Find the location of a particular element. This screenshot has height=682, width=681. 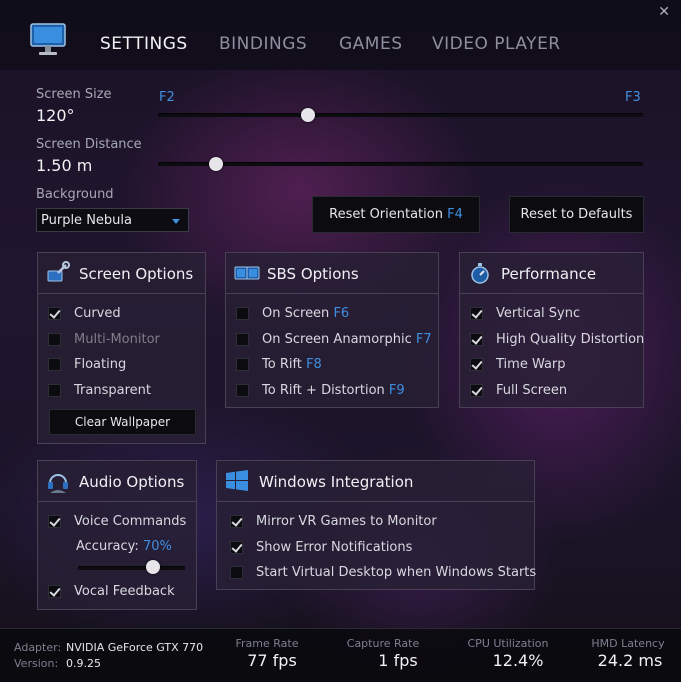

tab-games: GAMES is located at coordinates (371, 44).